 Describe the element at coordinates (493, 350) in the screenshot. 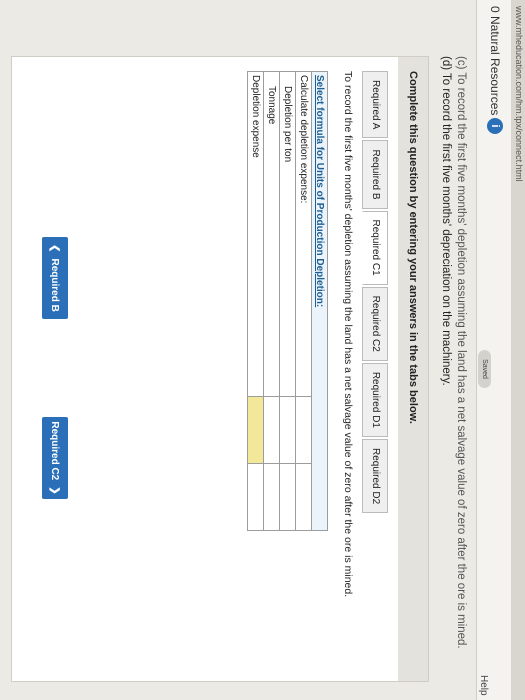

I see `header-bar: 0 Natural Resources i Saved Help` at that location.